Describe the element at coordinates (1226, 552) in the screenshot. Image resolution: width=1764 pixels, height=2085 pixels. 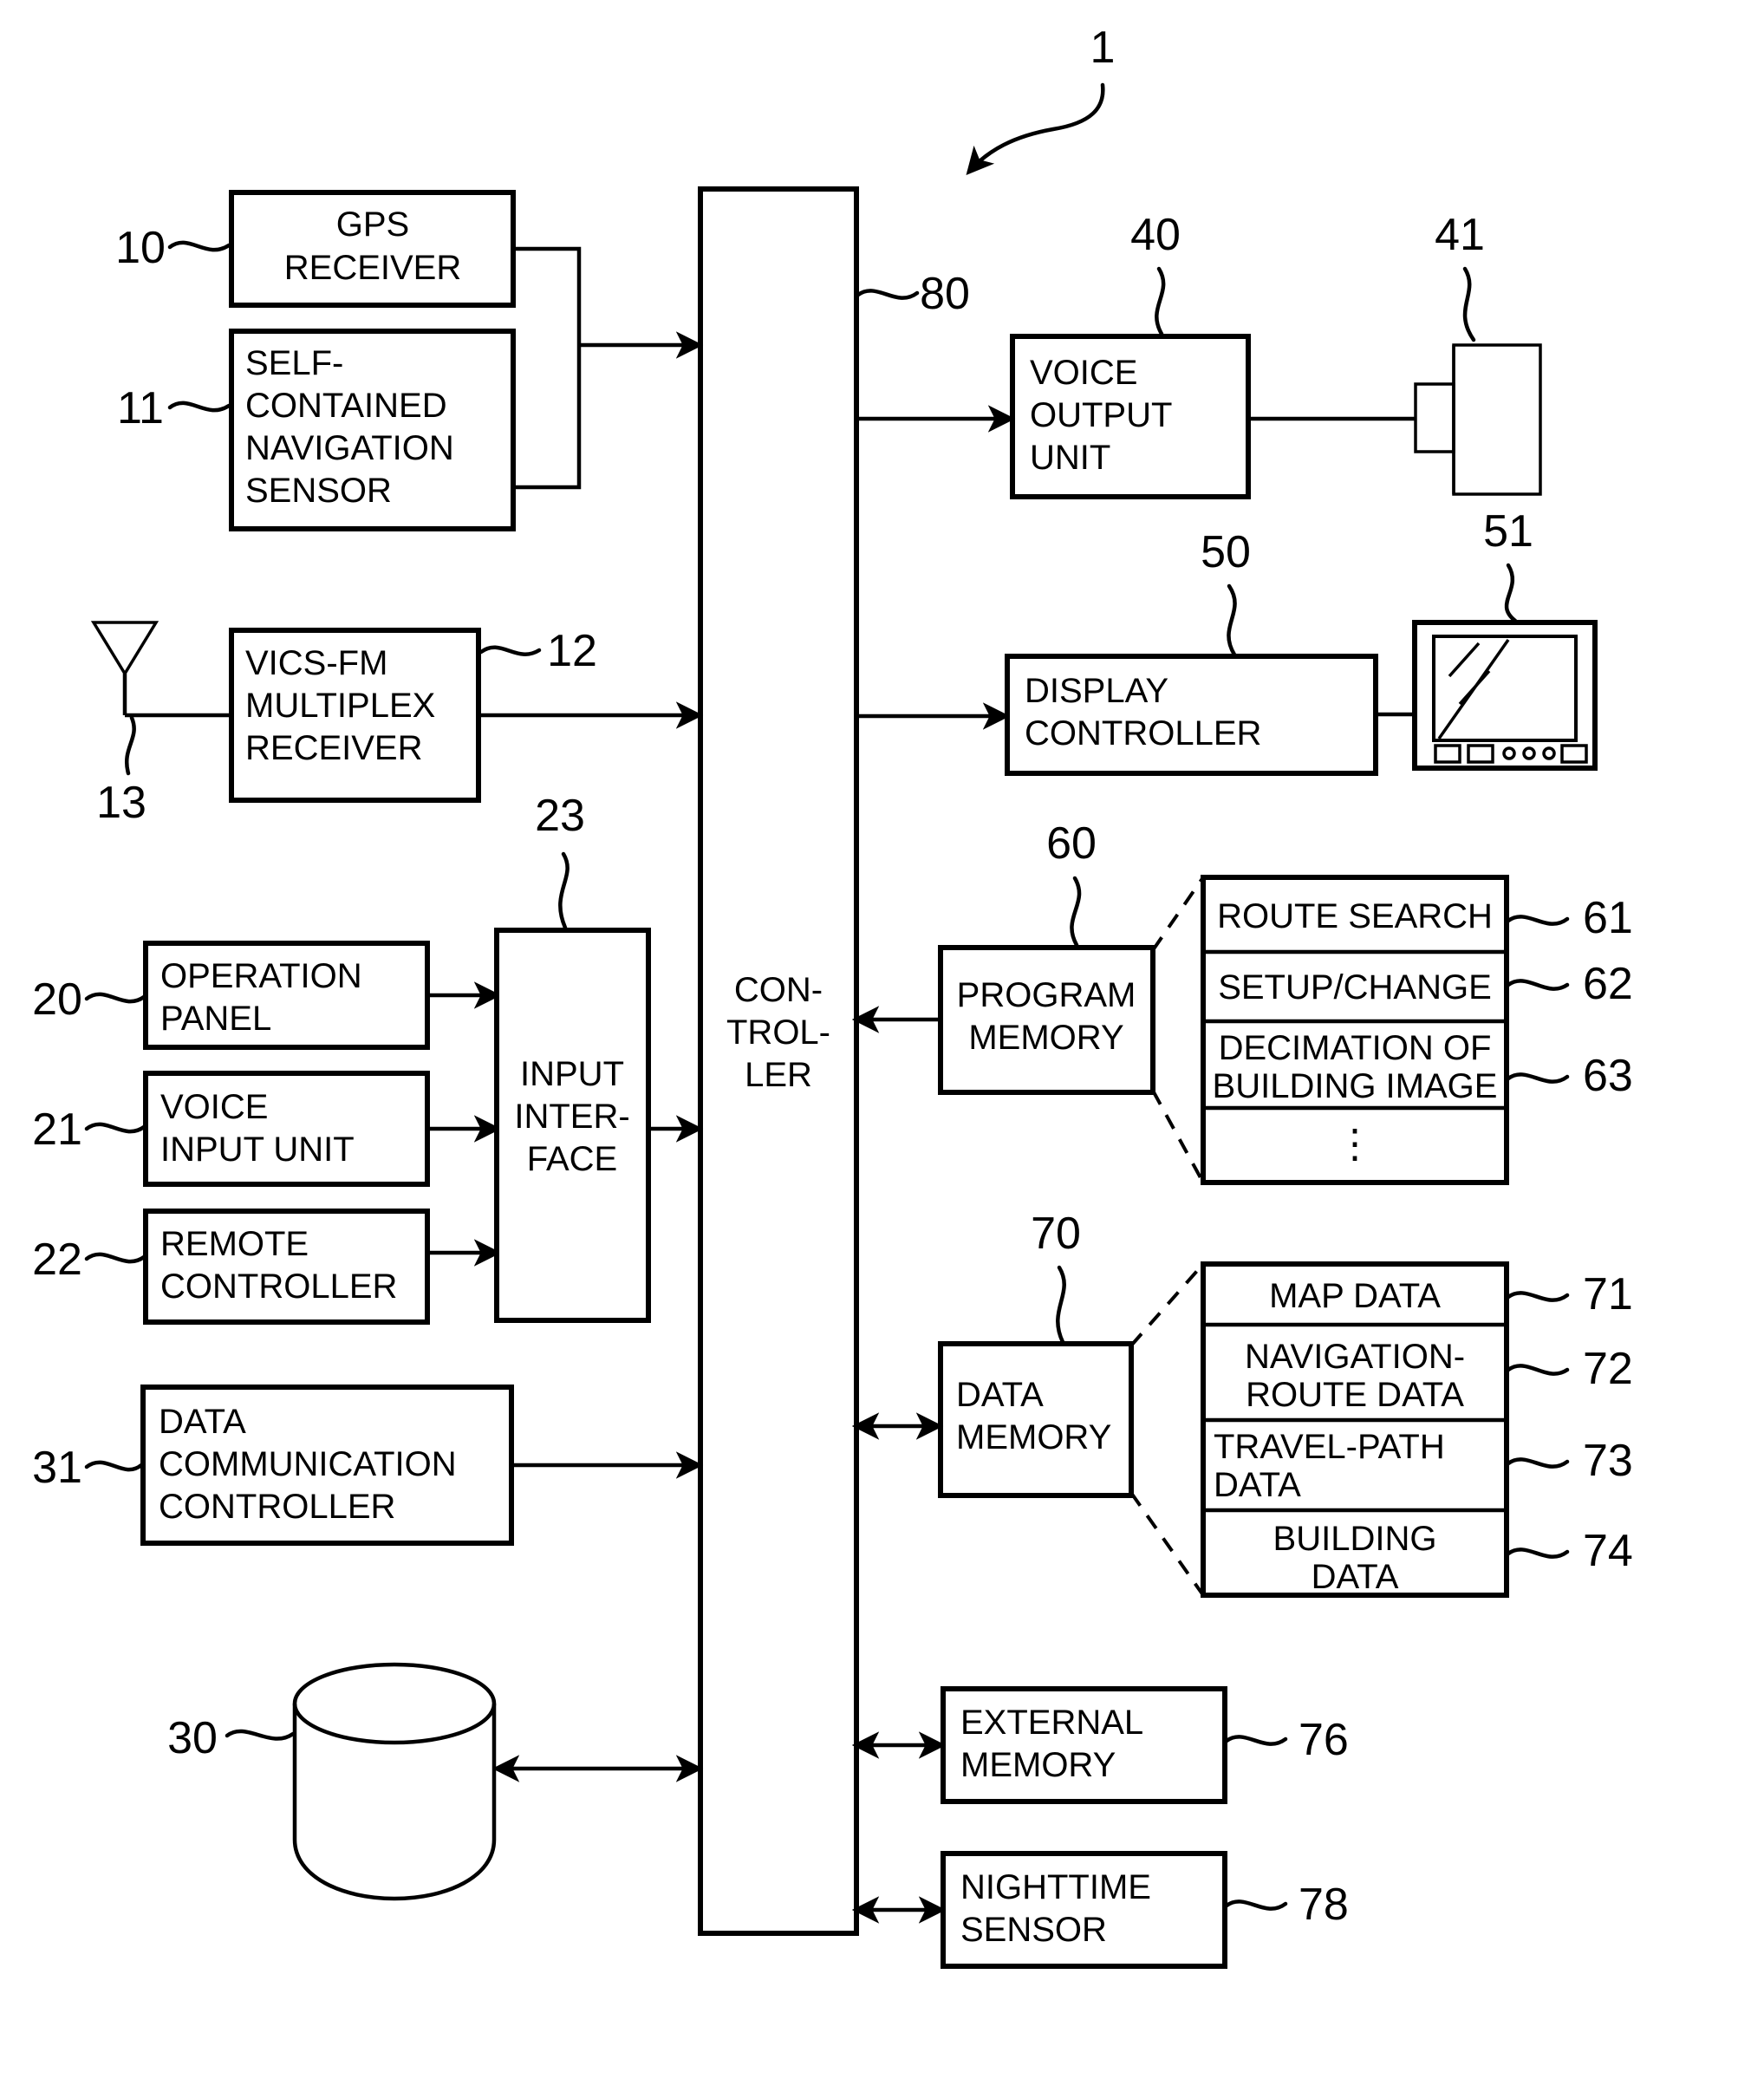
I see `ref-number-50: 50` at that location.